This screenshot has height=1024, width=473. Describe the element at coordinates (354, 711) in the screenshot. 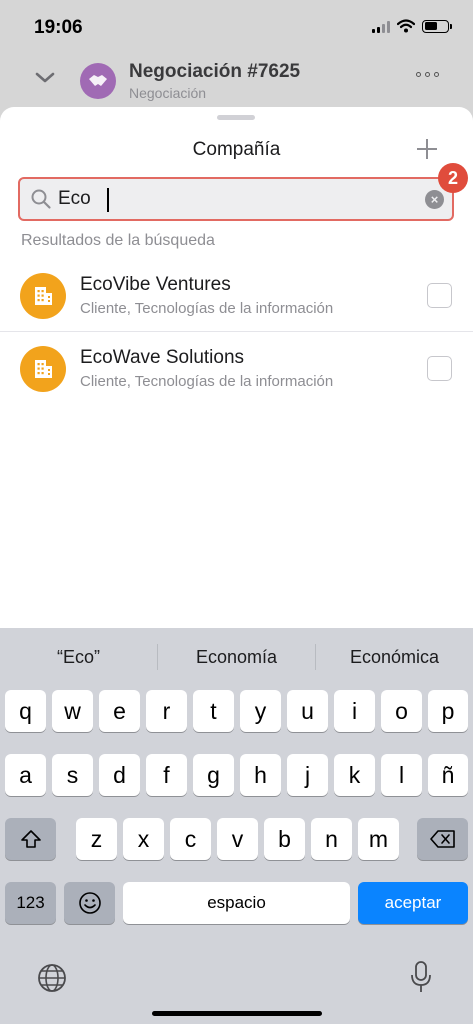

I see `key-i: i` at that location.